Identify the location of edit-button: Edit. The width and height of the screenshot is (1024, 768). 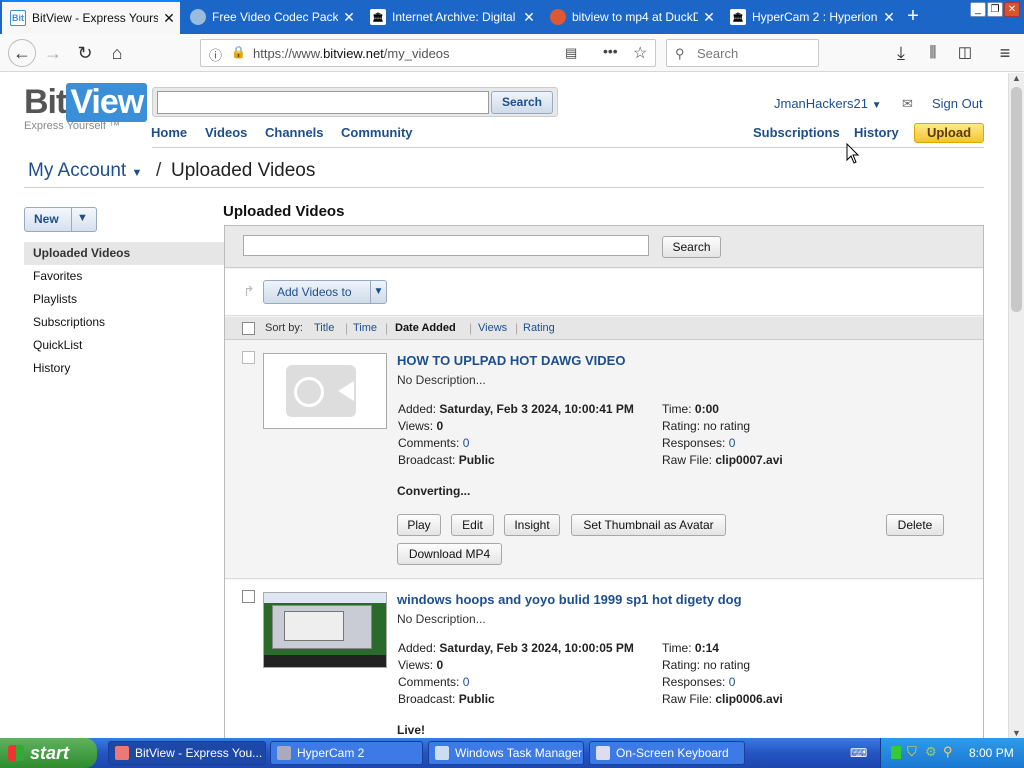
(472, 525).